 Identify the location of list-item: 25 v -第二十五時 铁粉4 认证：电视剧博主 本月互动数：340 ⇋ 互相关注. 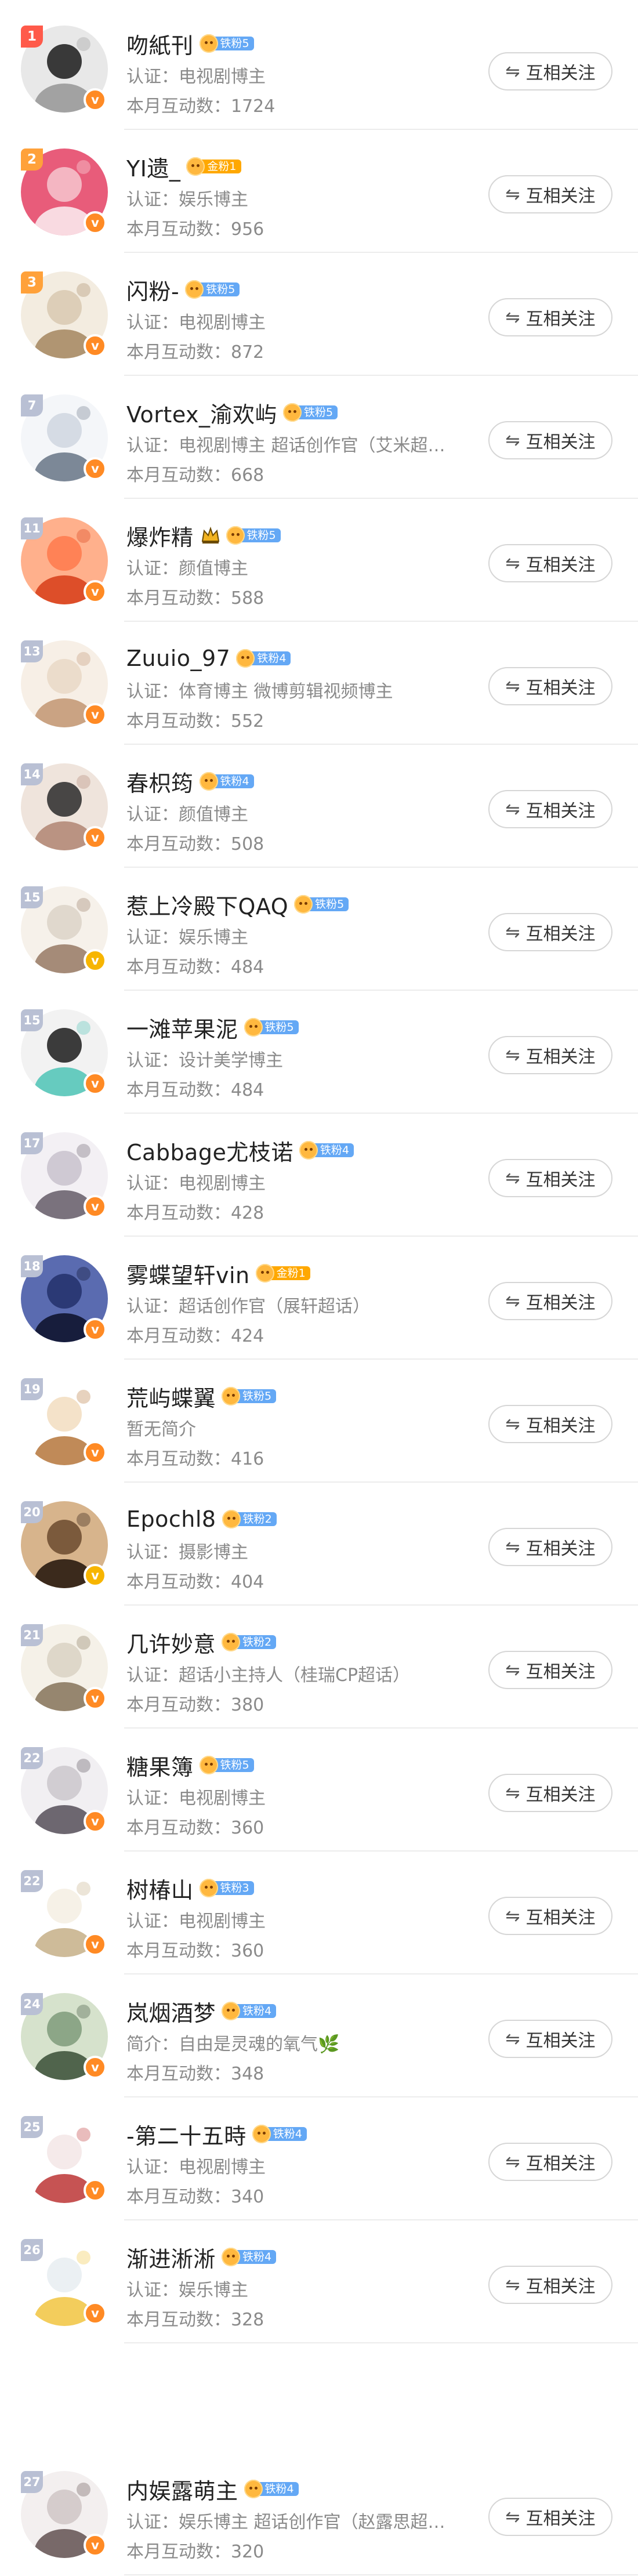
(319, 2158).